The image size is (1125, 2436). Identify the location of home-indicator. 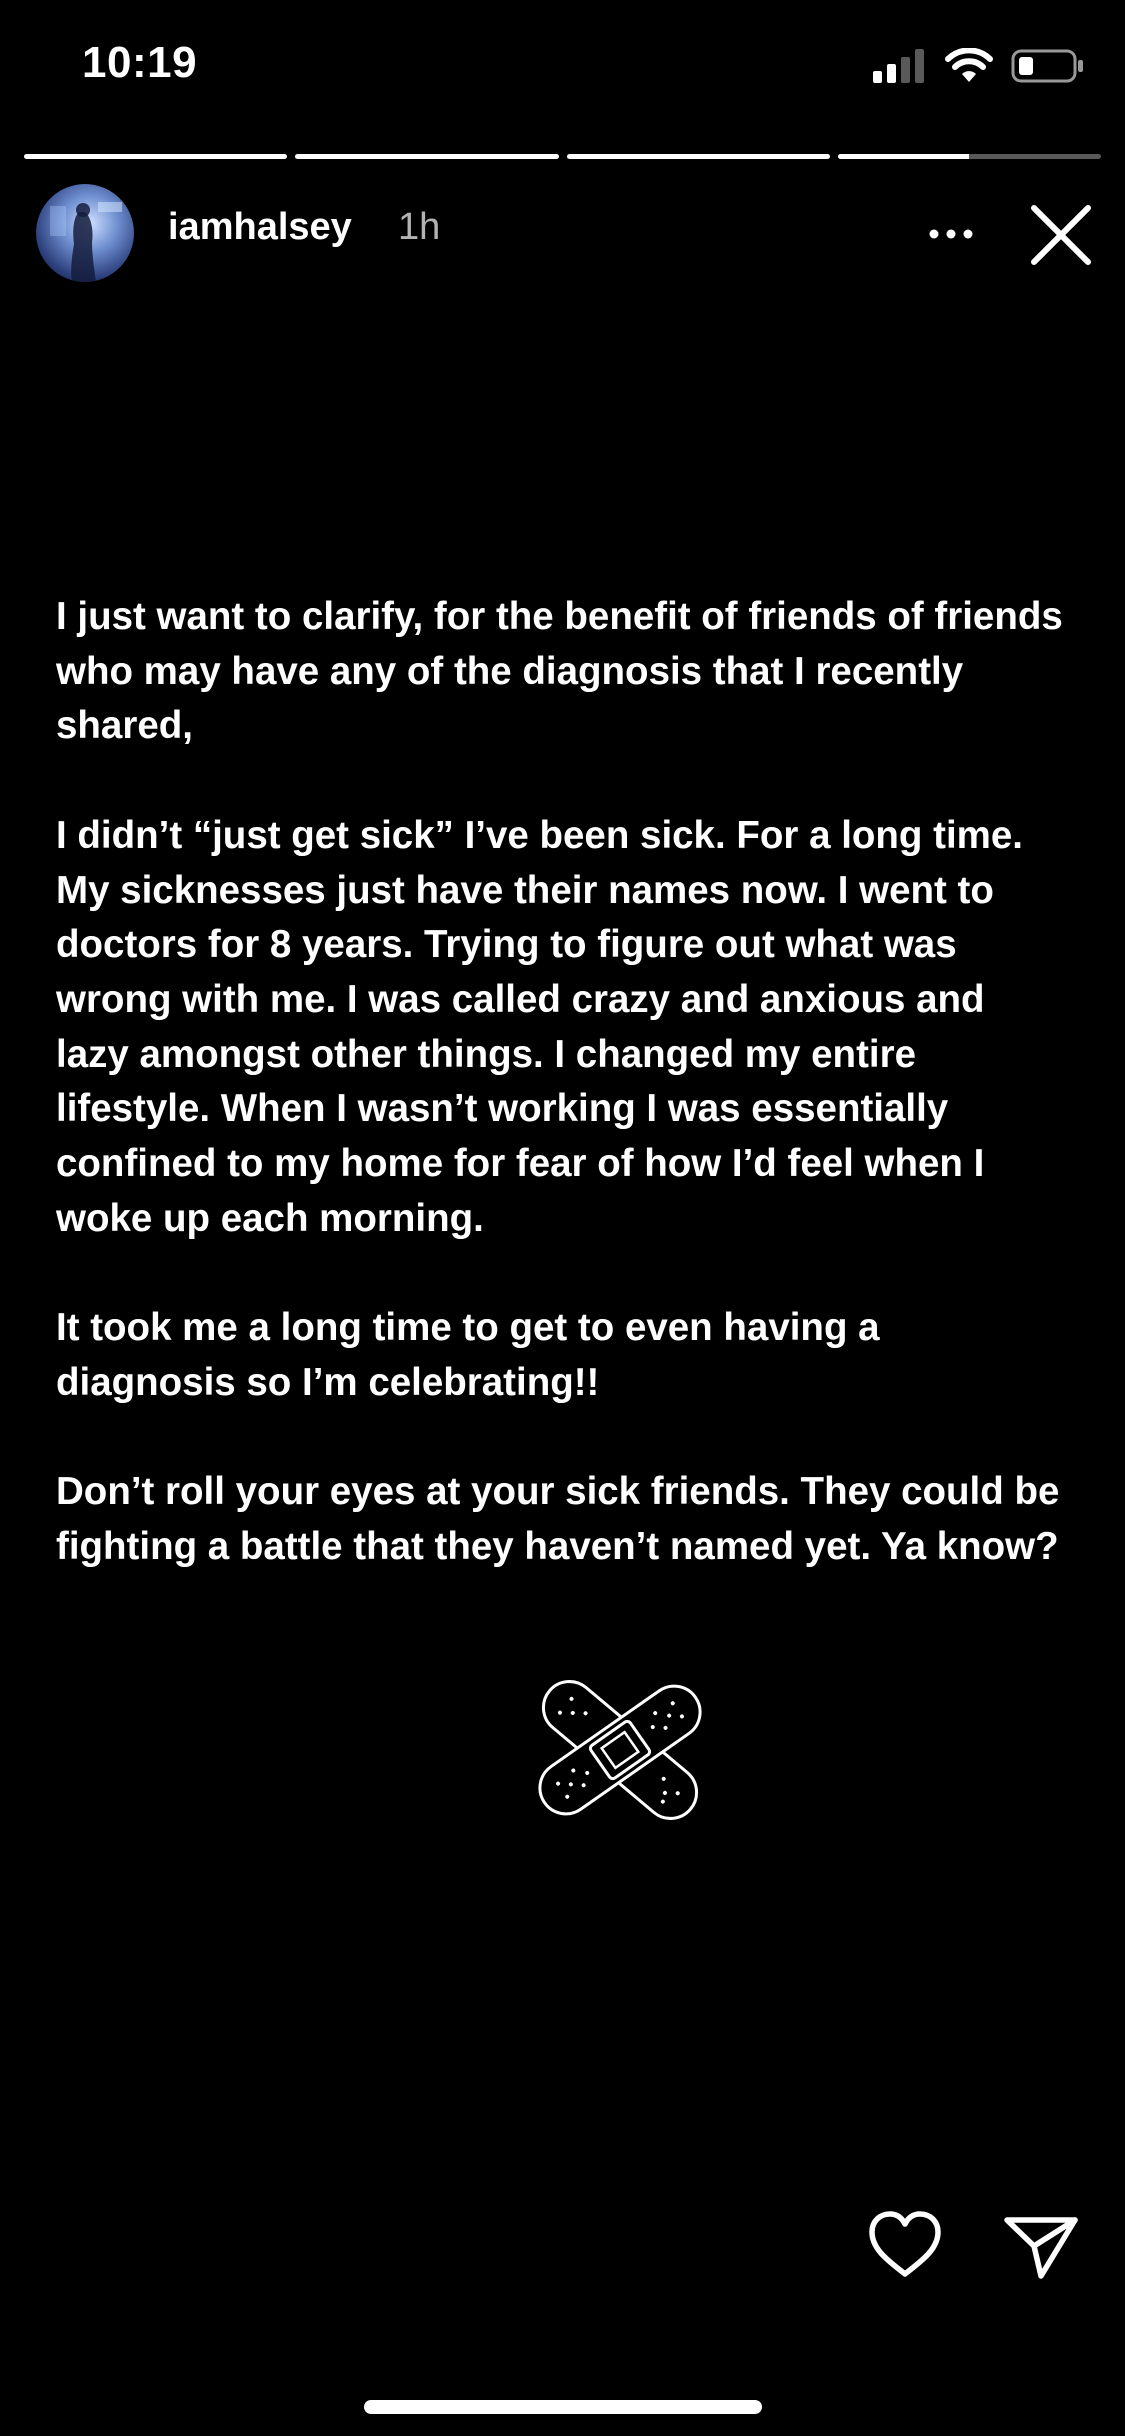
(563, 2407).